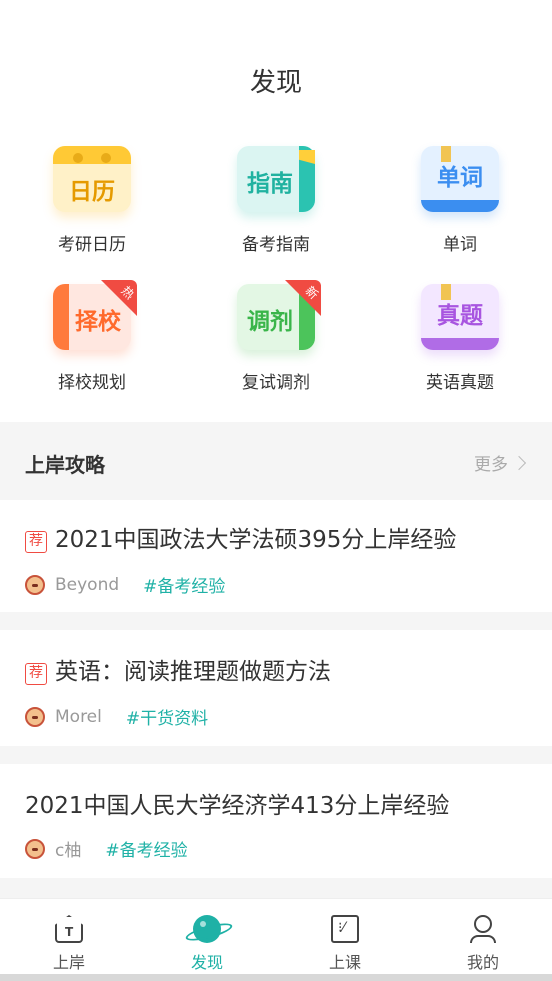 The image size is (552, 981). I want to click on exam-book-icon: 真题, so click(460, 317).